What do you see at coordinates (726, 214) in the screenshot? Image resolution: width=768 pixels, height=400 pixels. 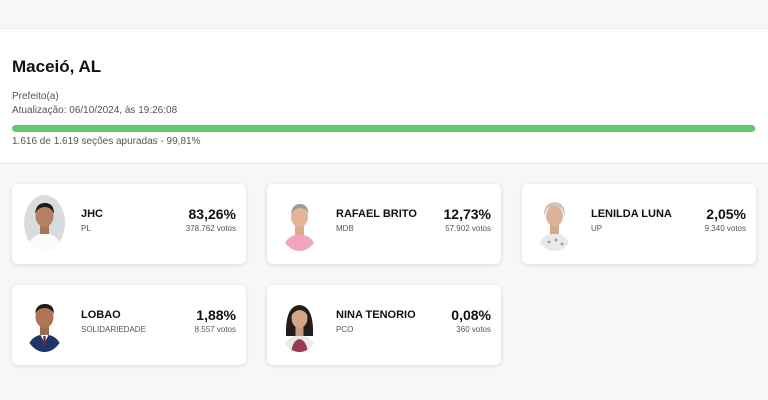 I see `vote-percentage: 2,05%` at bounding box center [726, 214].